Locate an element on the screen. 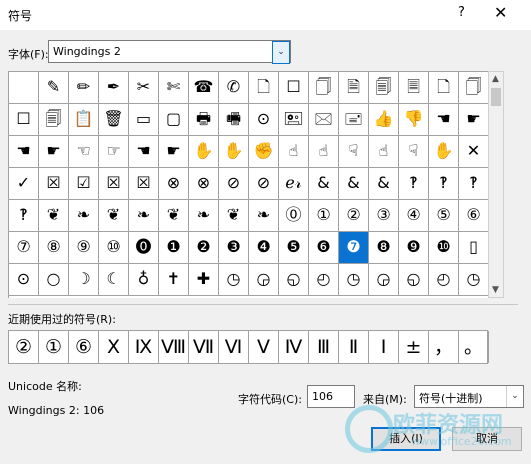  symbol-cell: ✂ is located at coordinates (144, 88).